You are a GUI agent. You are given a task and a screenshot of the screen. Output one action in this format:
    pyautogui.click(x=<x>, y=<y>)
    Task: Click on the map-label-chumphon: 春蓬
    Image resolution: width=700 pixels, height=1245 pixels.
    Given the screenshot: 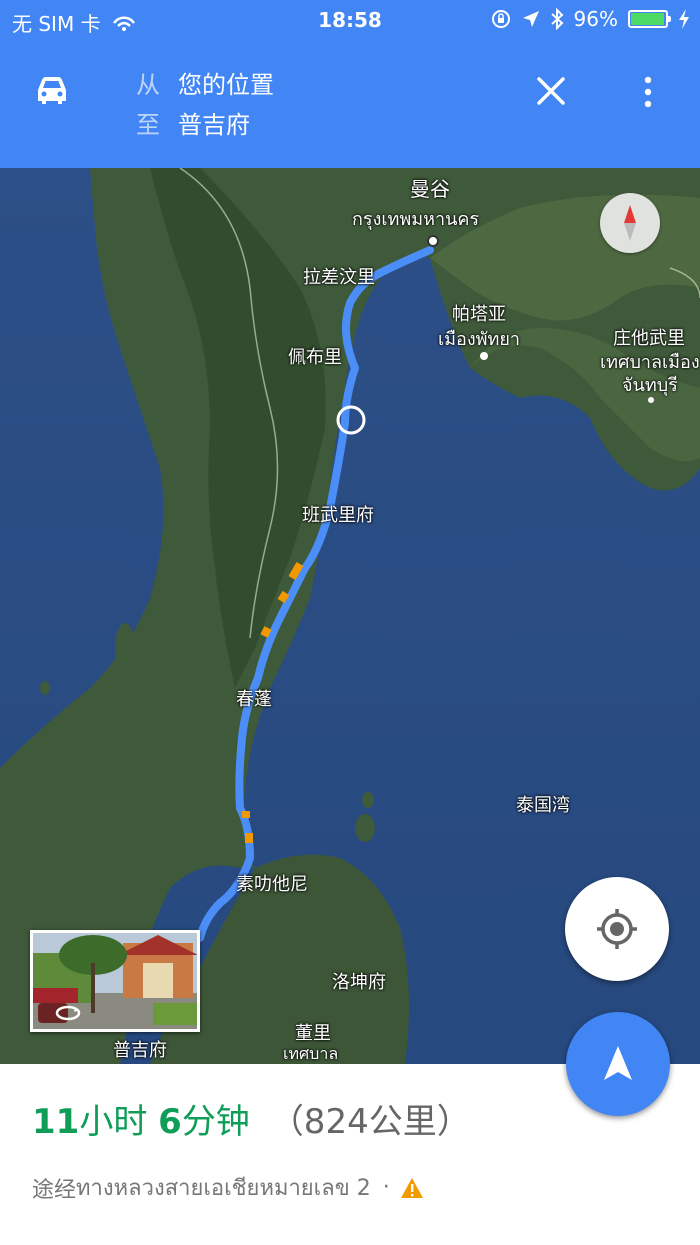 What is the action you would take?
    pyautogui.click(x=254, y=699)
    